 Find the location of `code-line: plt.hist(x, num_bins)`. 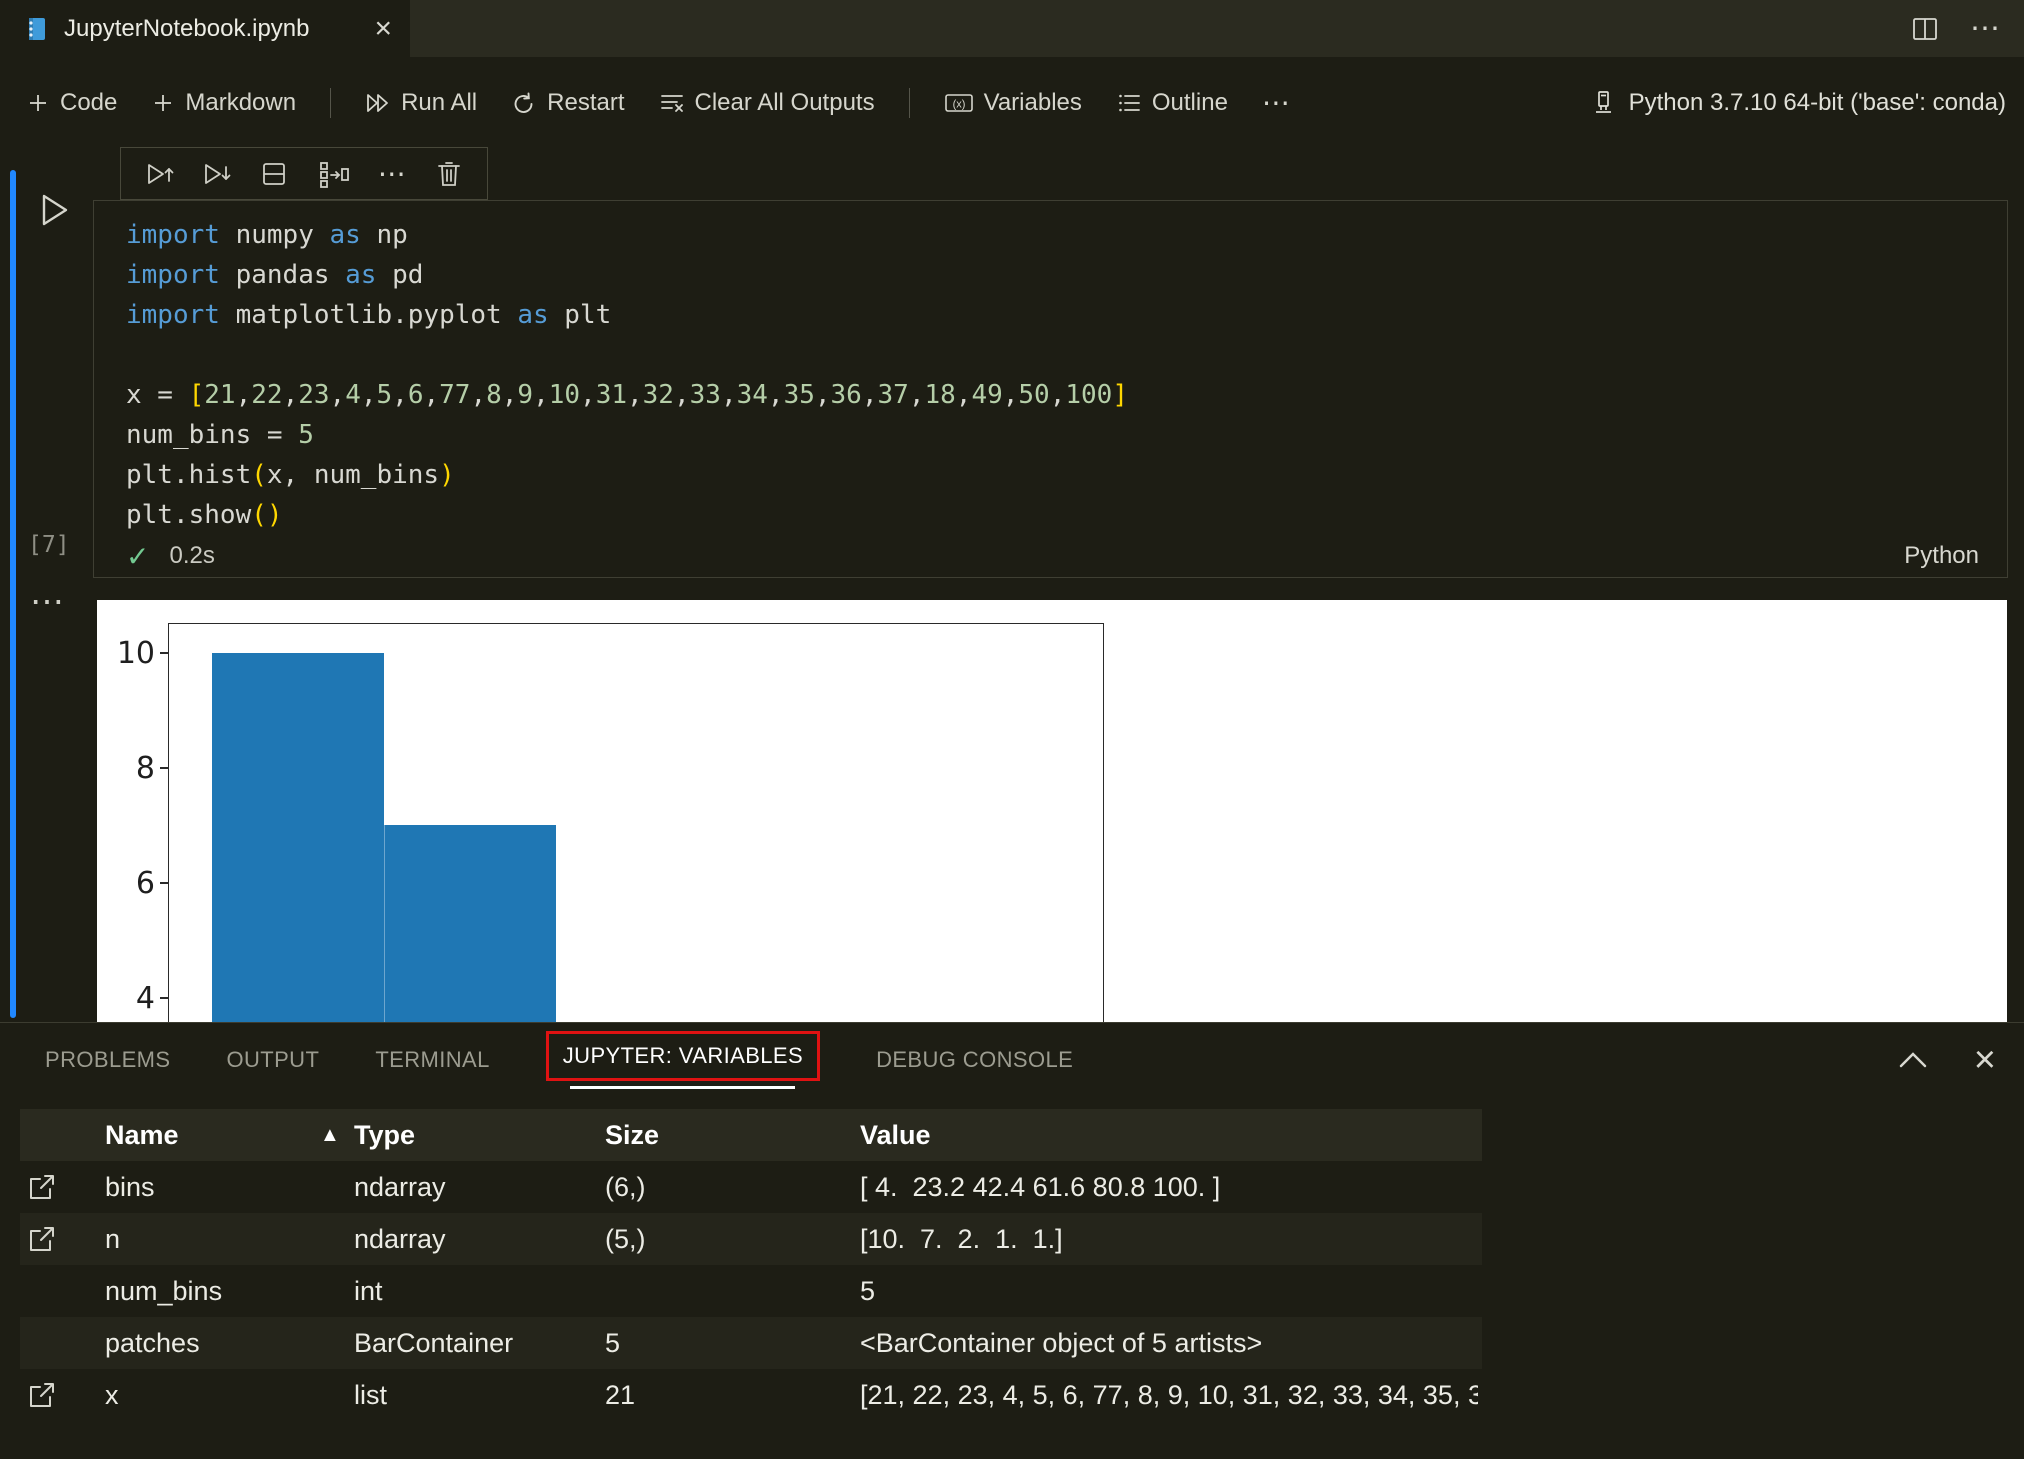

code-line: plt.hist(x, num_bins) is located at coordinates (1066, 475).